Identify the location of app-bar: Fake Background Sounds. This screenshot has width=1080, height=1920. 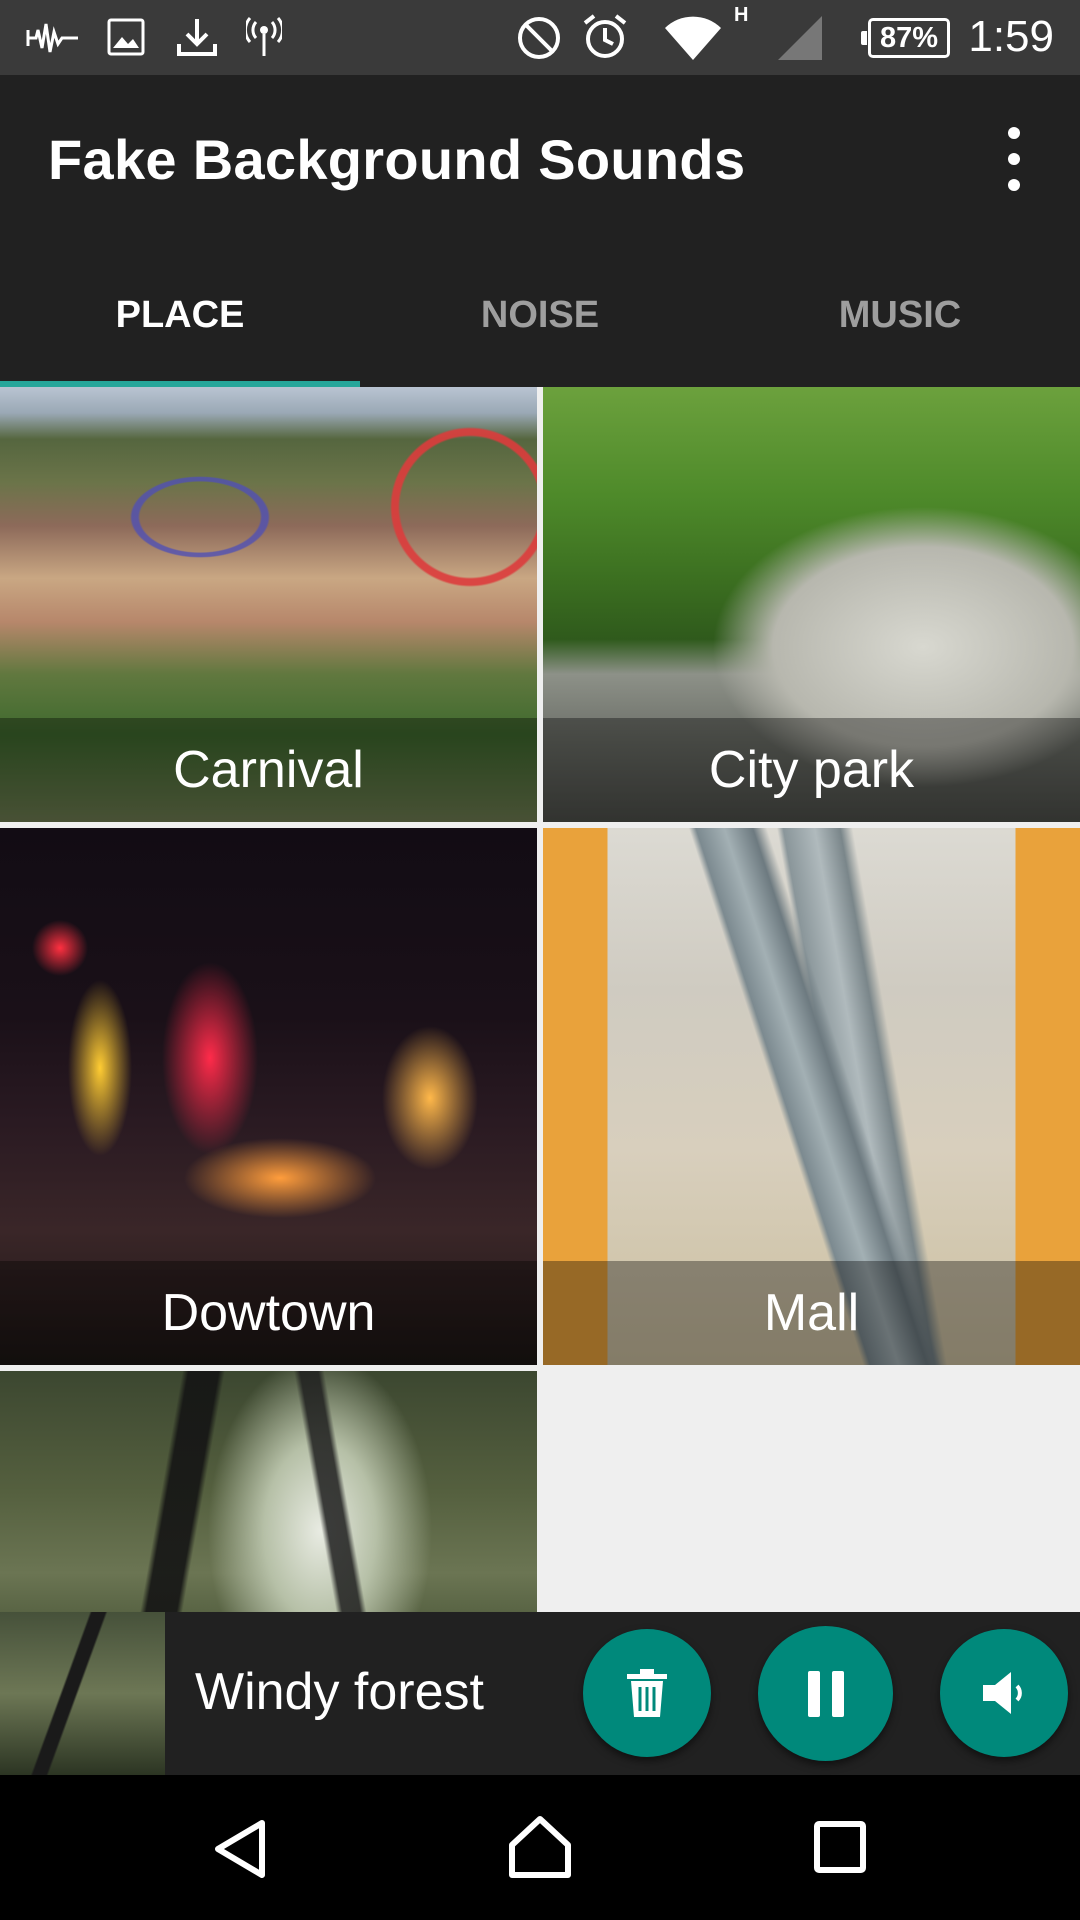
(540, 159).